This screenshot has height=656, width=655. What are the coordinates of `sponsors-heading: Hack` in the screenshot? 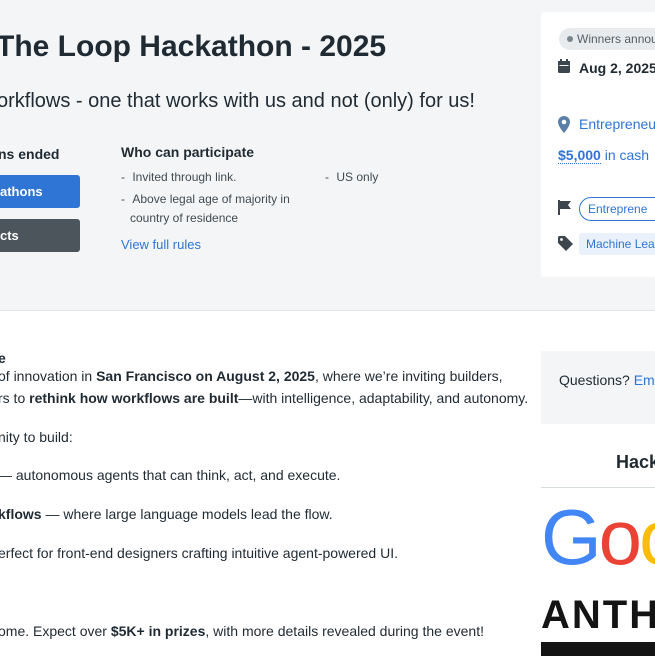 It's located at (635, 462).